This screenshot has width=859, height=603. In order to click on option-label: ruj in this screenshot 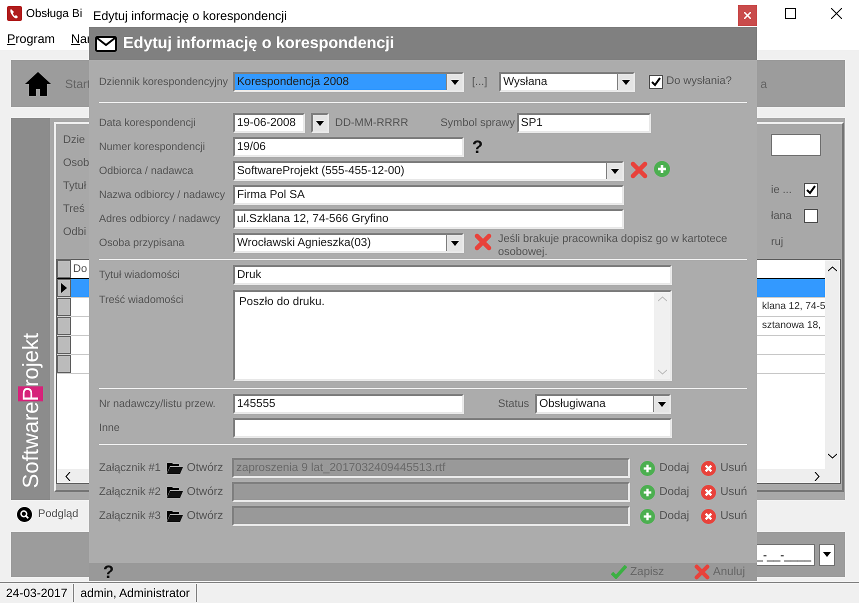, I will do `click(777, 242)`.